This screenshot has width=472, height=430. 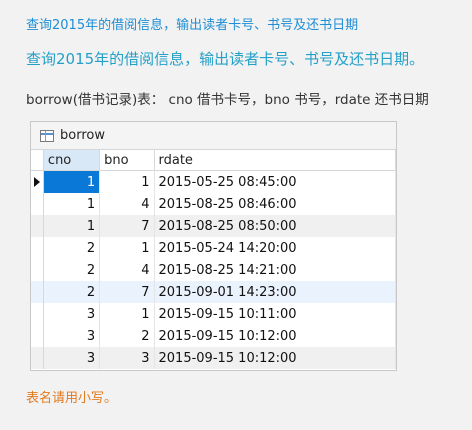 What do you see at coordinates (72, 398) in the screenshot?
I see `lowercase-note: 表名请用小写。` at bounding box center [72, 398].